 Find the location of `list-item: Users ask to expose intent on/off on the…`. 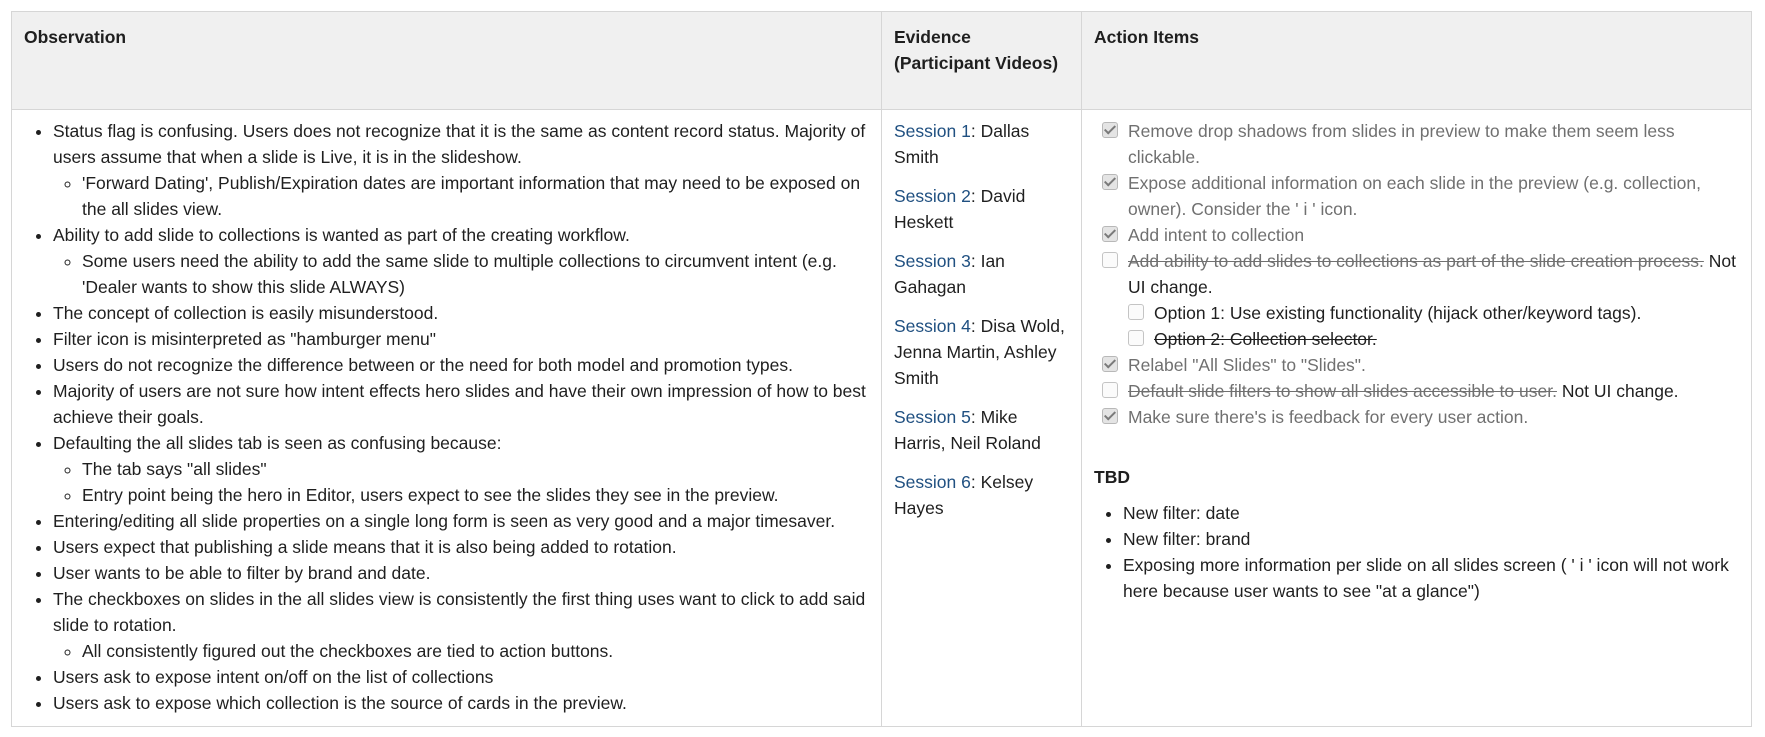

list-item: Users ask to expose intent on/off on the… is located at coordinates (461, 677).